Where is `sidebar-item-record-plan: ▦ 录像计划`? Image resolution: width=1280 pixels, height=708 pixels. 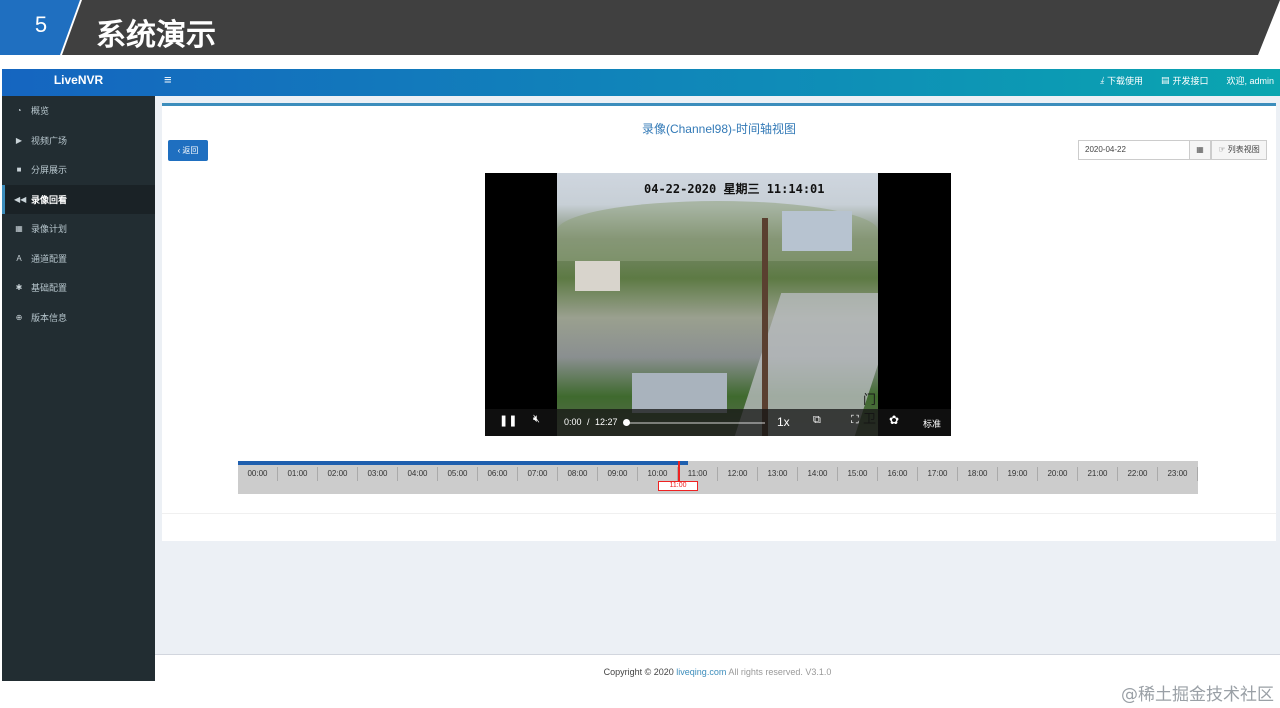
sidebar-item-record-plan: ▦ 录像计划 is located at coordinates (78, 229).